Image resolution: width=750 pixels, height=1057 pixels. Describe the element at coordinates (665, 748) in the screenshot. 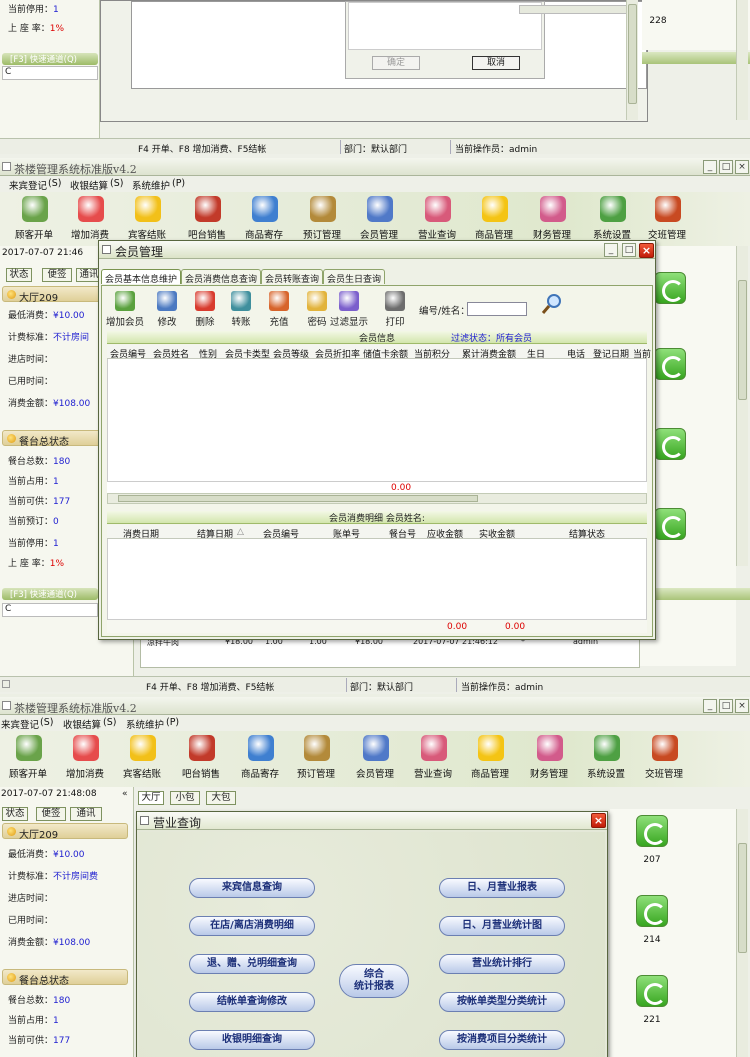

I see `exit-icon` at that location.